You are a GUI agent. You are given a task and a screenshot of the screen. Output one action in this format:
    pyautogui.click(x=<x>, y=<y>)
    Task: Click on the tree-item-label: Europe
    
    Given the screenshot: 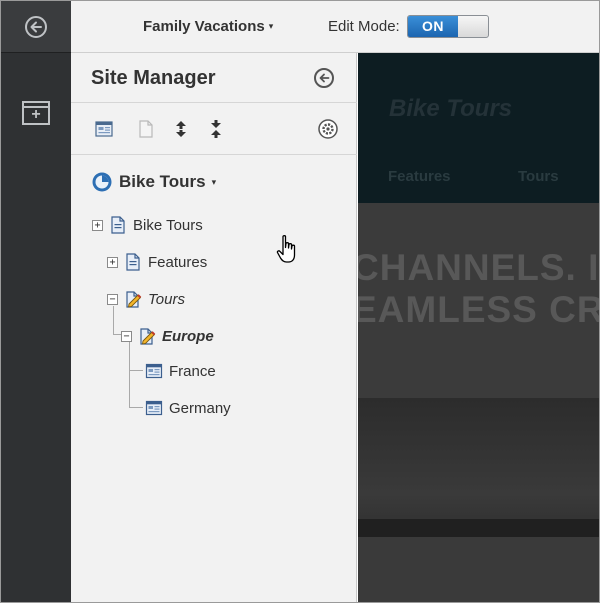 What is the action you would take?
    pyautogui.click(x=188, y=336)
    